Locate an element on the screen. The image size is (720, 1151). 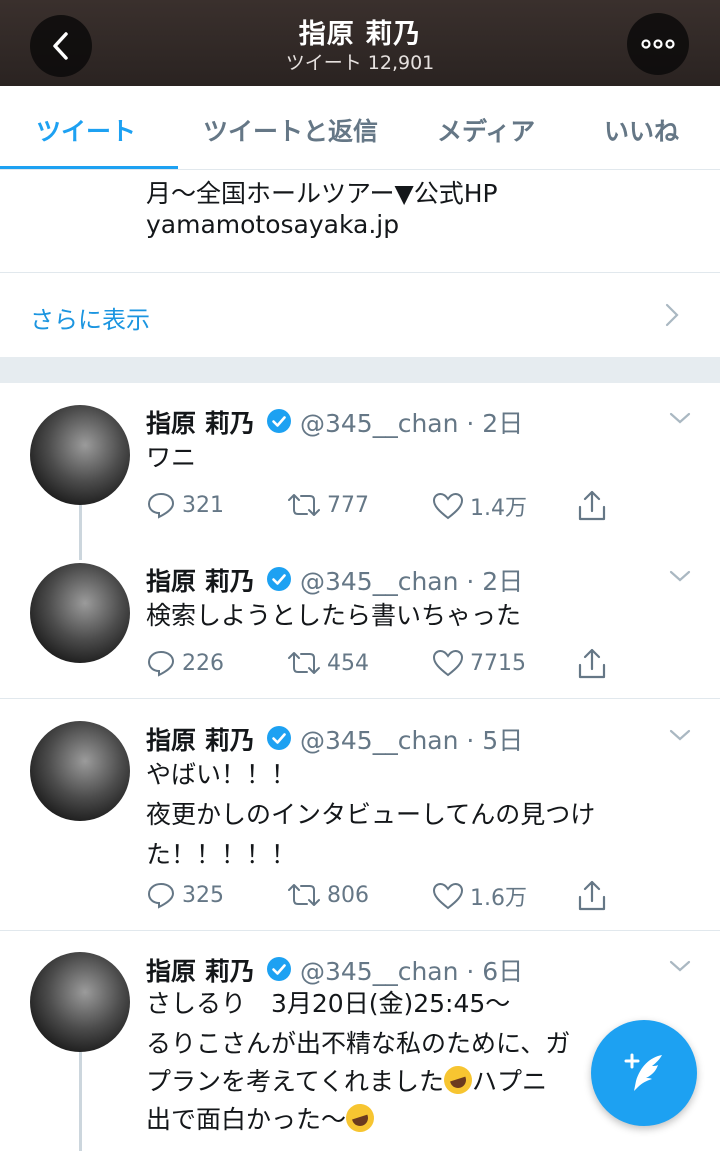
bio-link: yamamotosayaka.jp is located at coordinates (272, 224).